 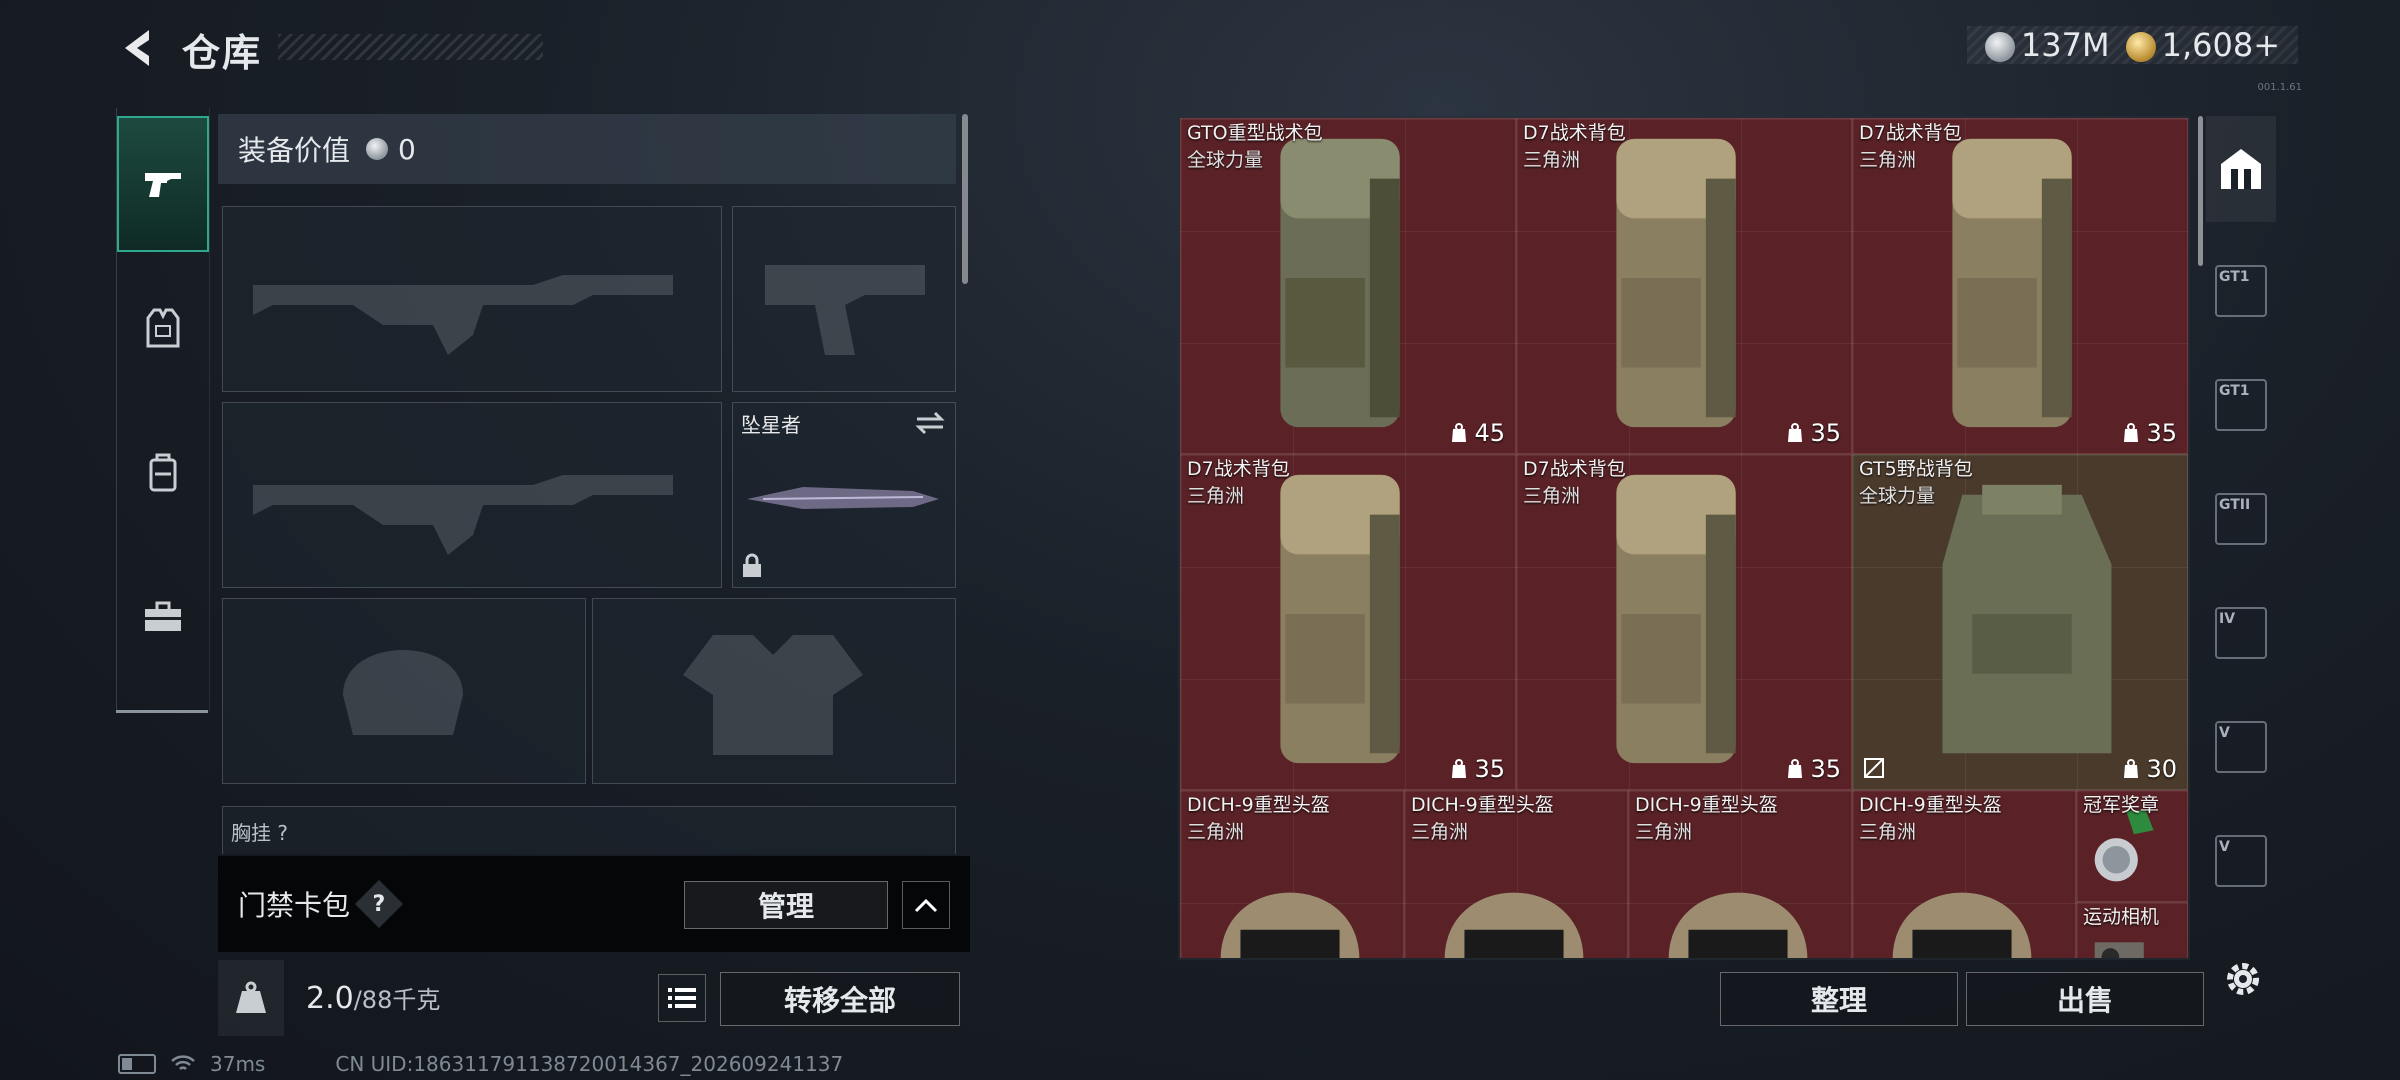 What do you see at coordinates (183, 1062) in the screenshot?
I see `wifi-icon` at bounding box center [183, 1062].